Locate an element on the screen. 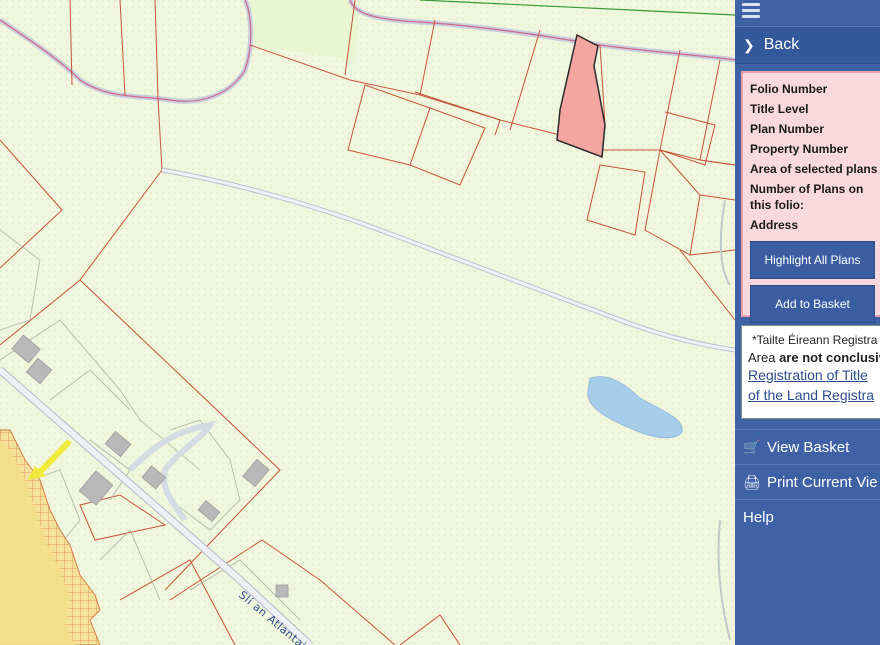 This screenshot has height=645, width=880. property-number-label: Property Number is located at coordinates (799, 149).